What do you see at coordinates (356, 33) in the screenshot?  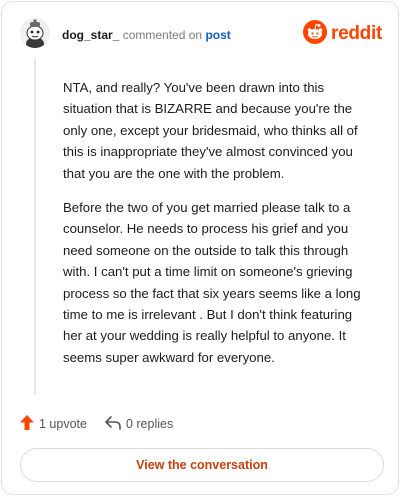 I see `reddit-wordmark: reddit` at bounding box center [356, 33].